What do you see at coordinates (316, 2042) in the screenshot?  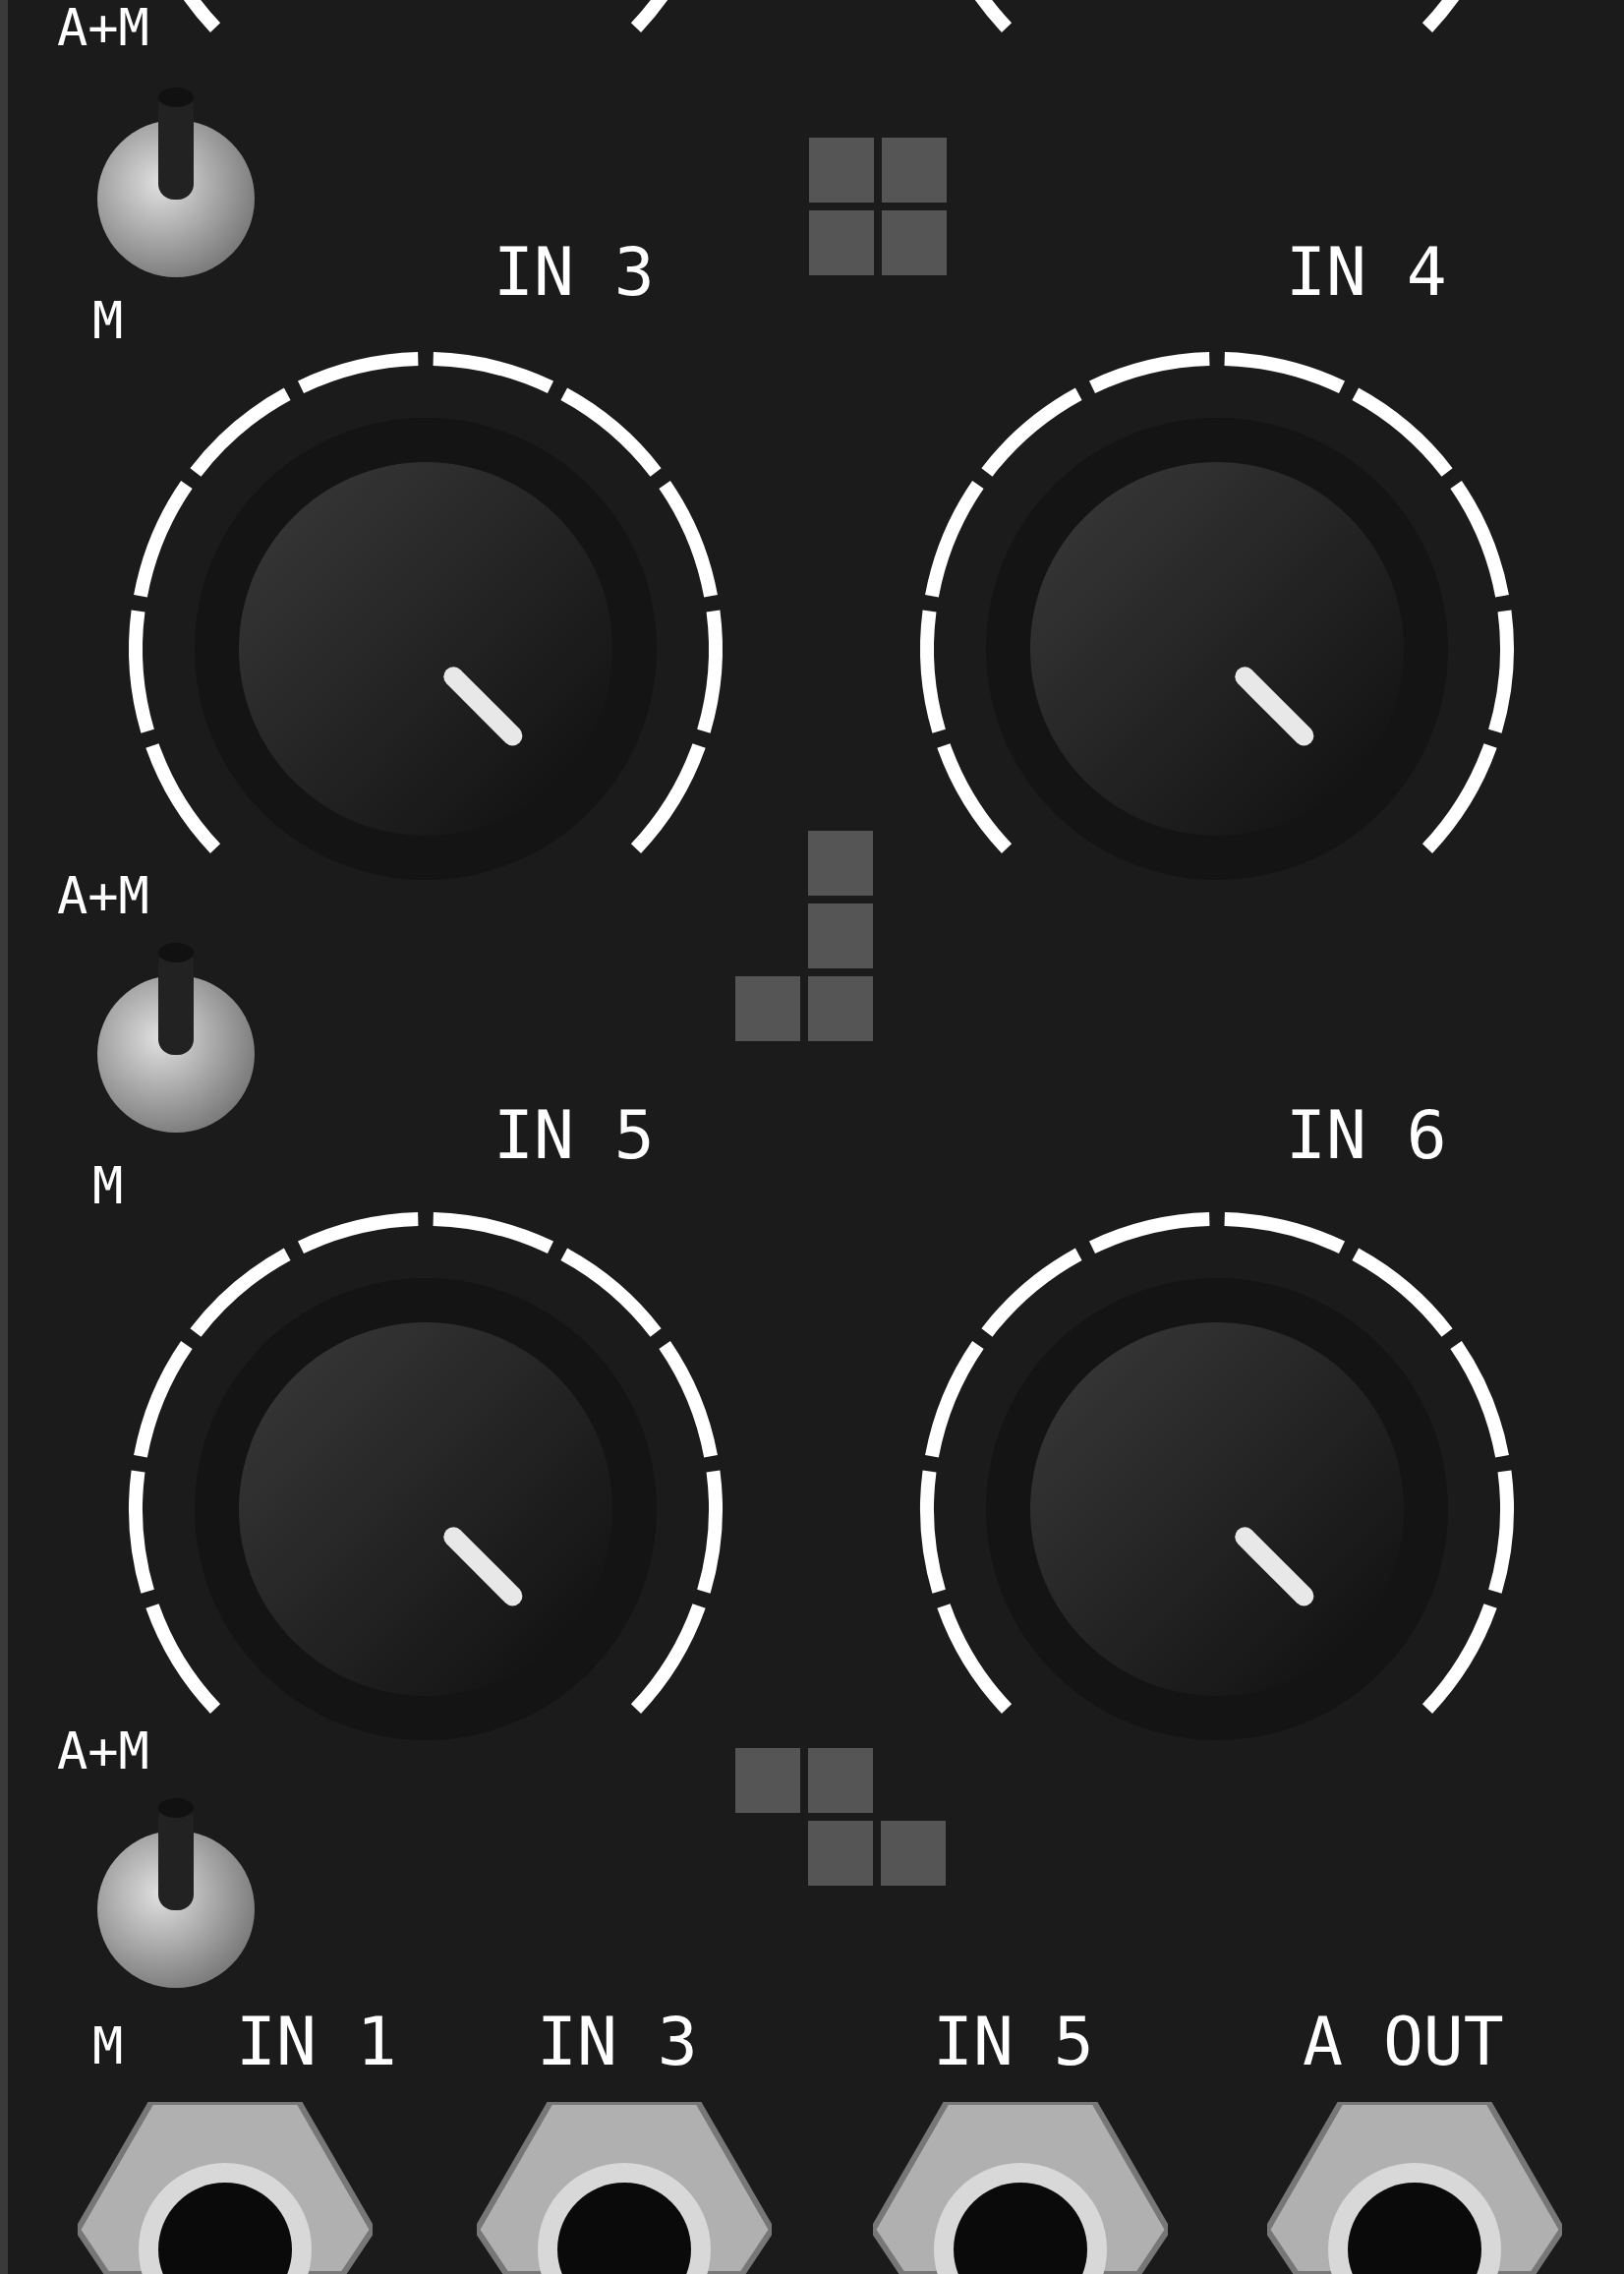 I see `jack-label: IN 1` at bounding box center [316, 2042].